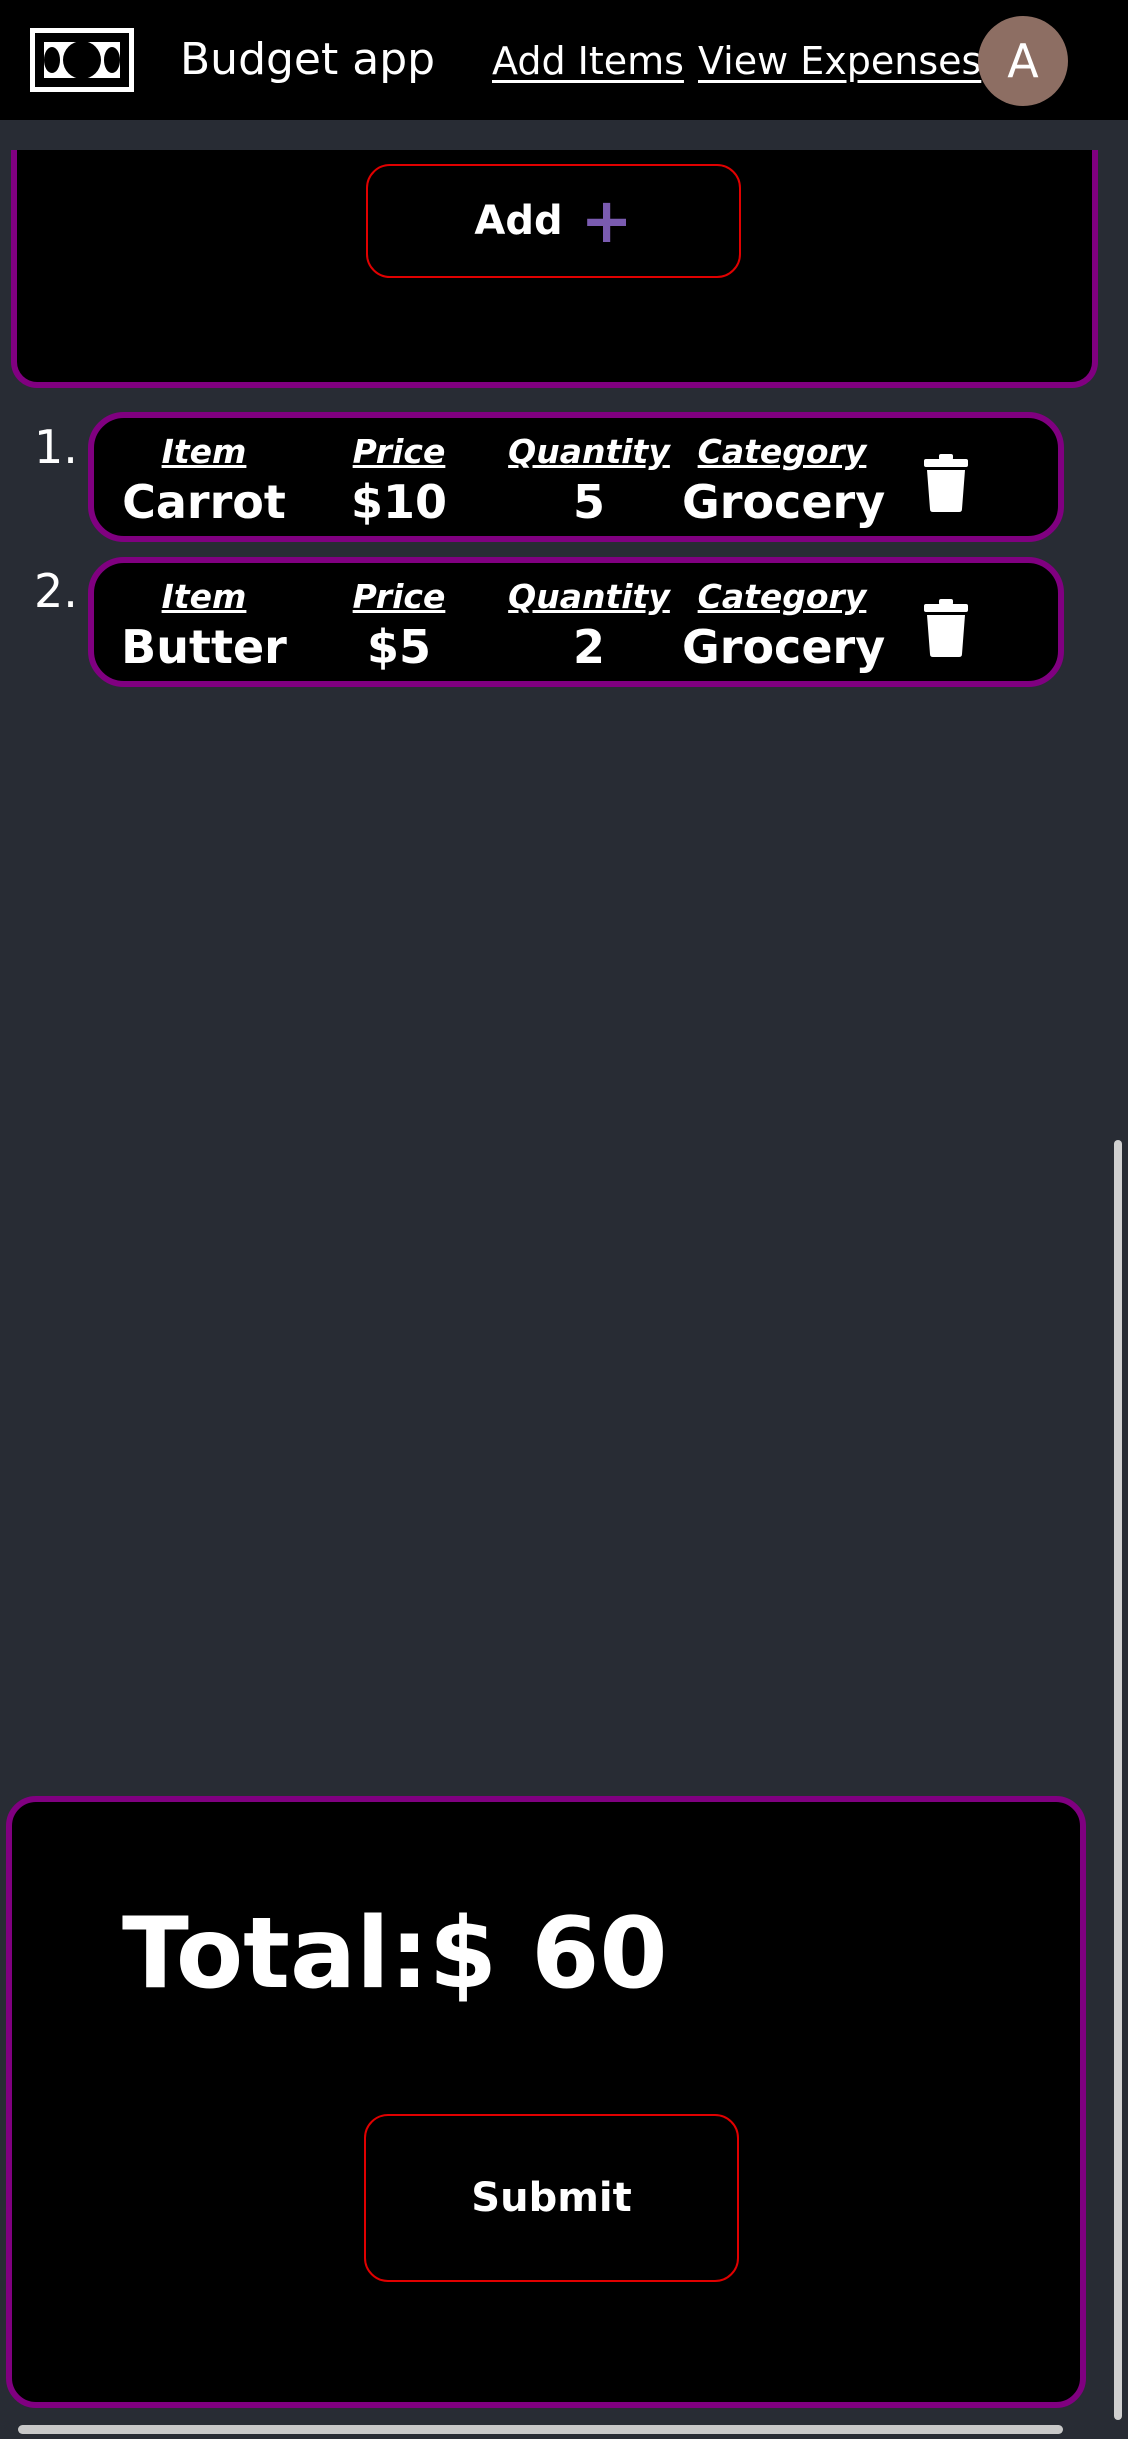 This screenshot has height=2439, width=1128. I want to click on quantity-field: Quantity 2, so click(589, 625).